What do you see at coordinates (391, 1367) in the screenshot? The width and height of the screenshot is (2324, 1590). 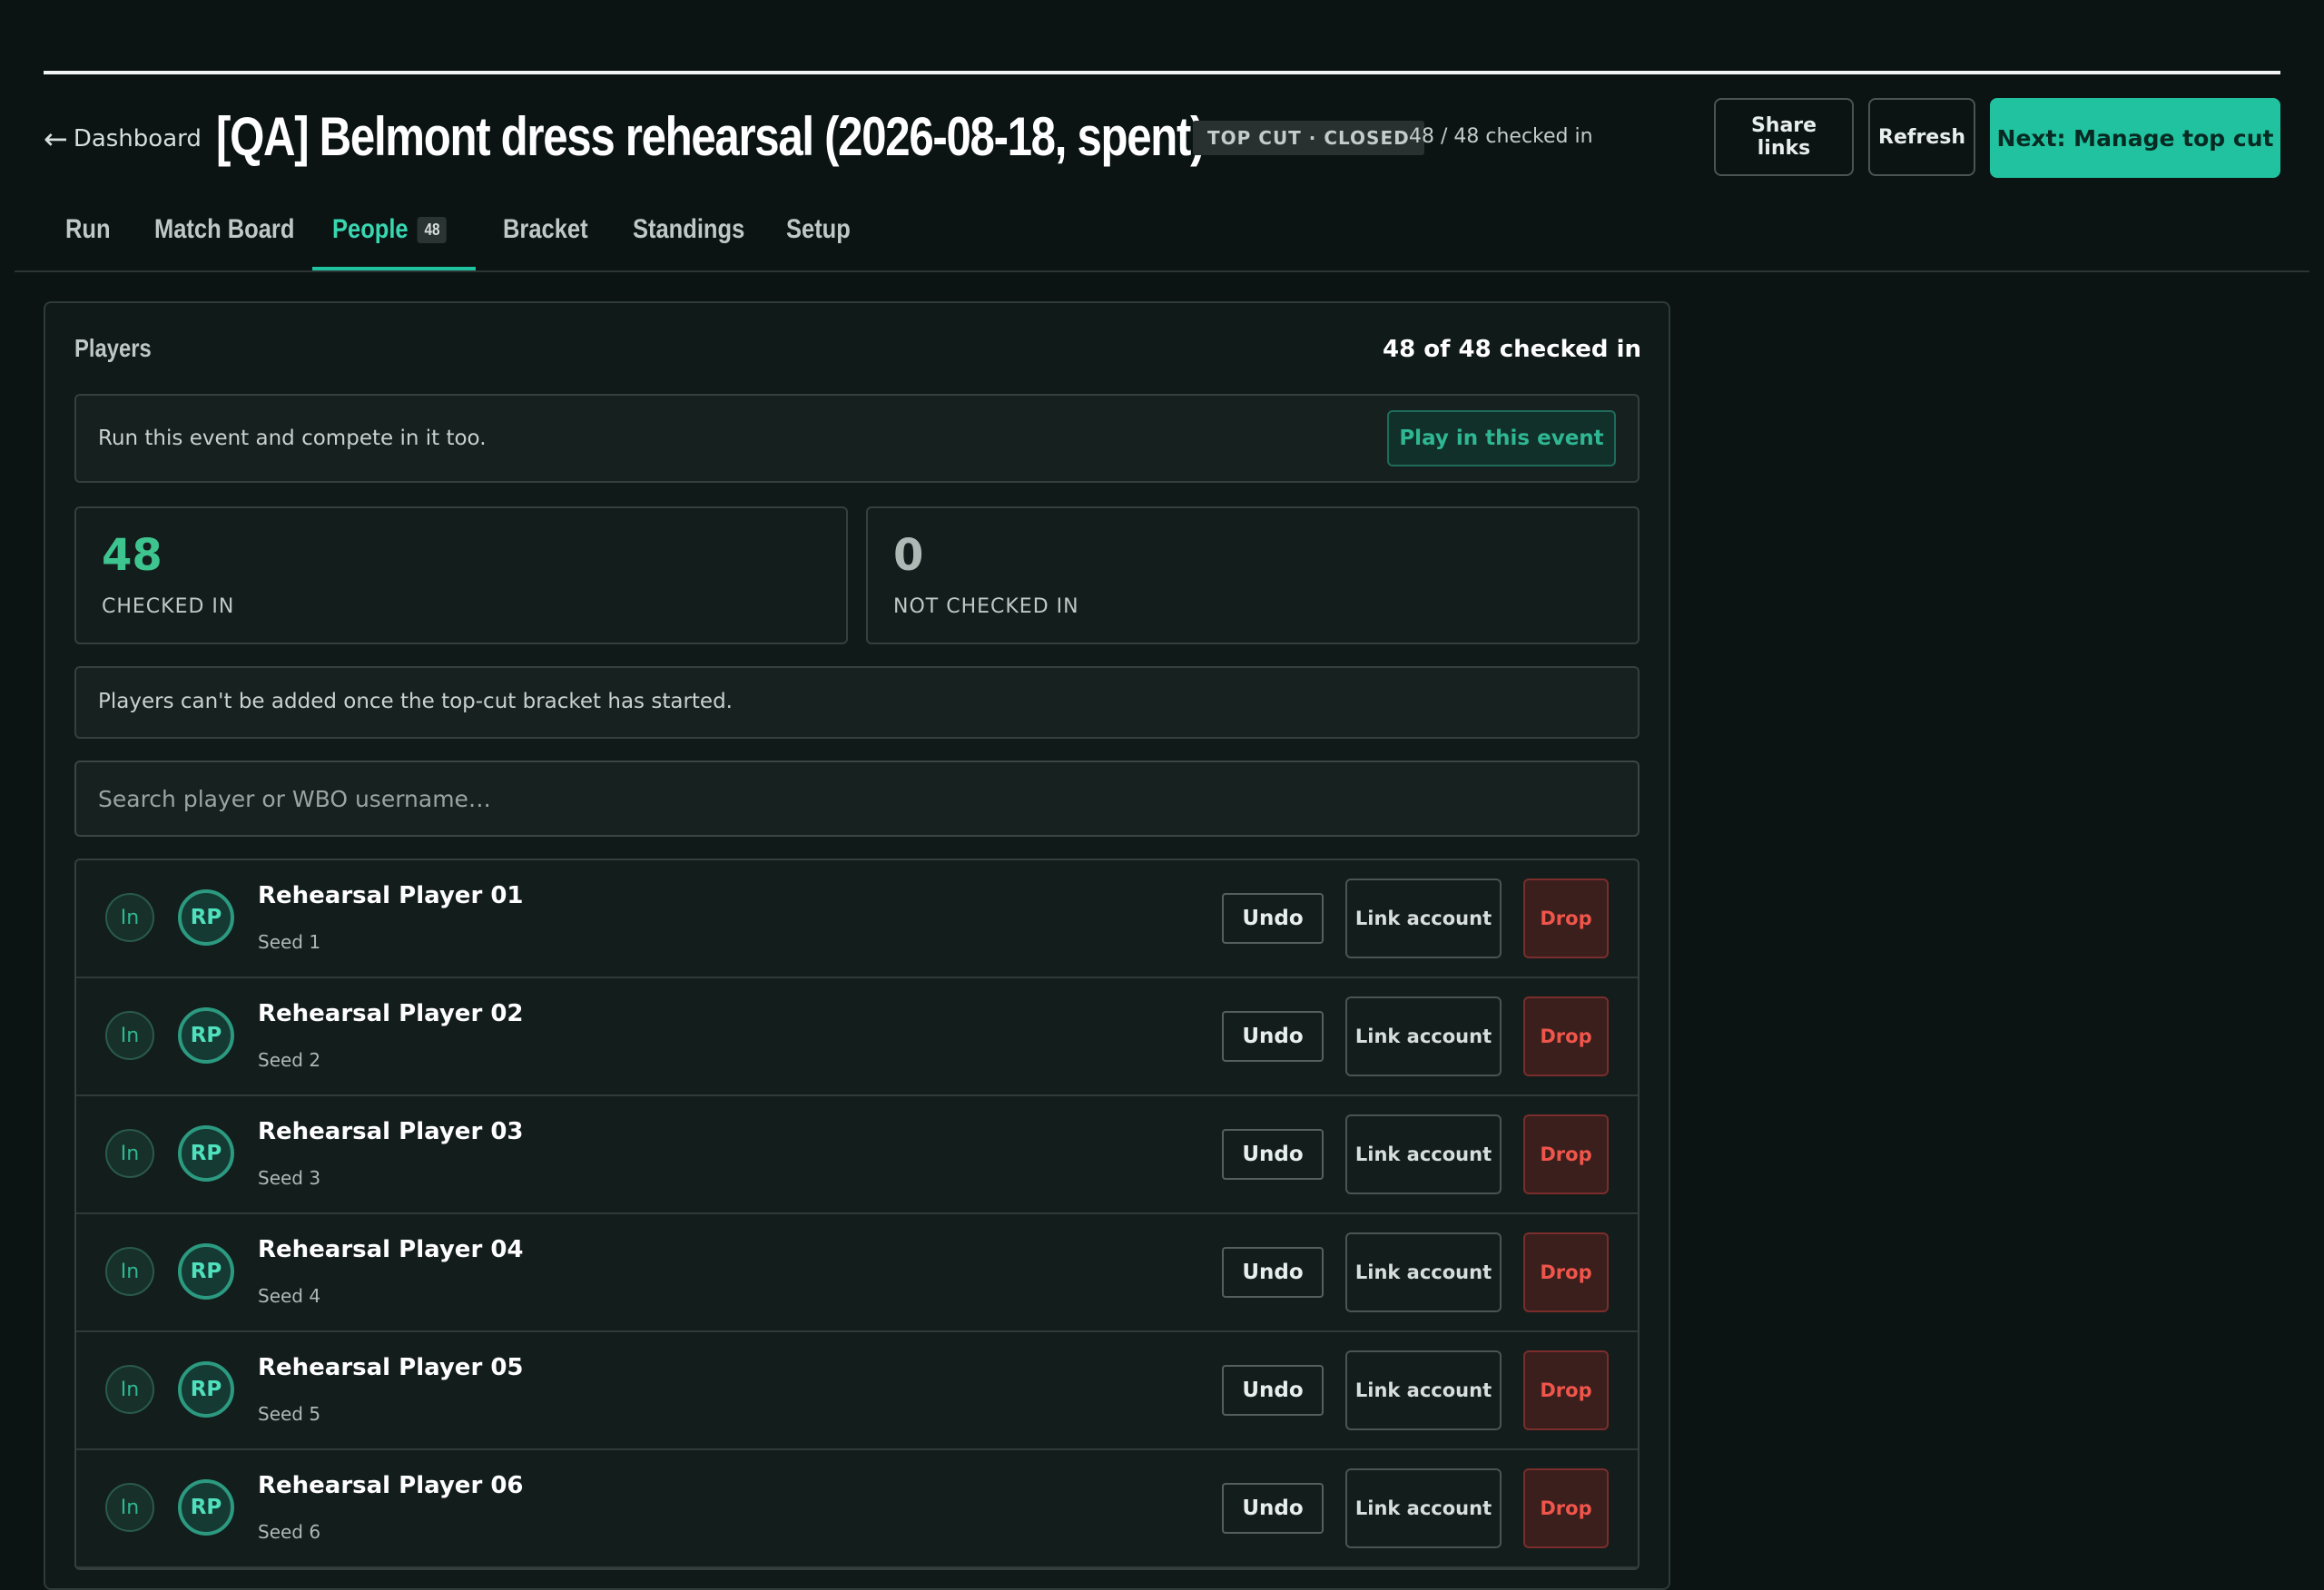 I see `player-name: Rehearsal Player 05` at bounding box center [391, 1367].